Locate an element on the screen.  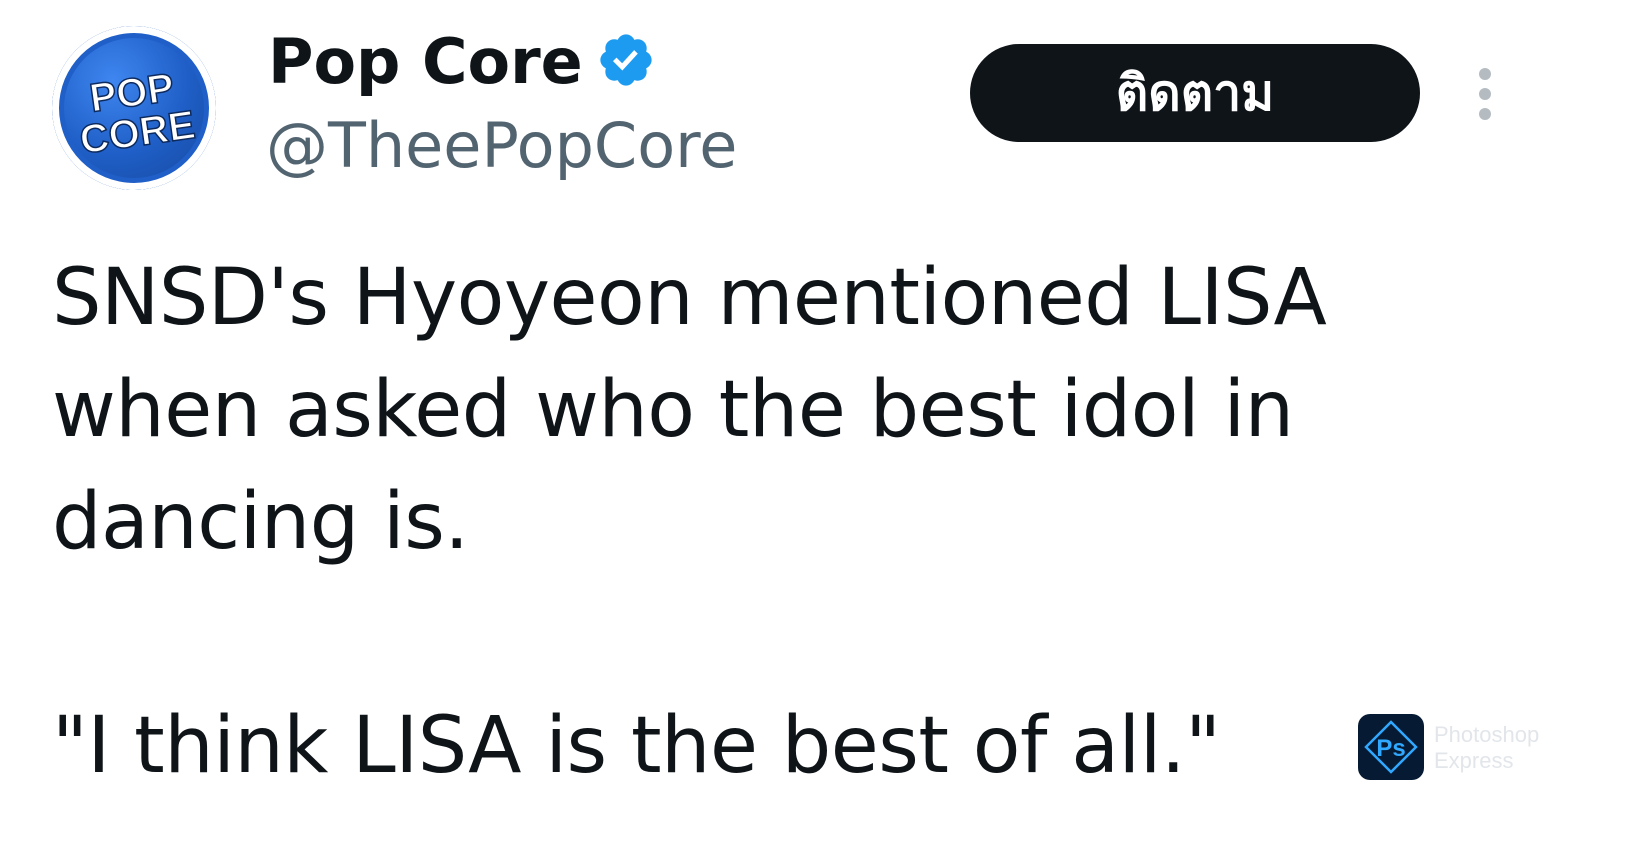
avatar: POP CORE is located at coordinates (134, 108).